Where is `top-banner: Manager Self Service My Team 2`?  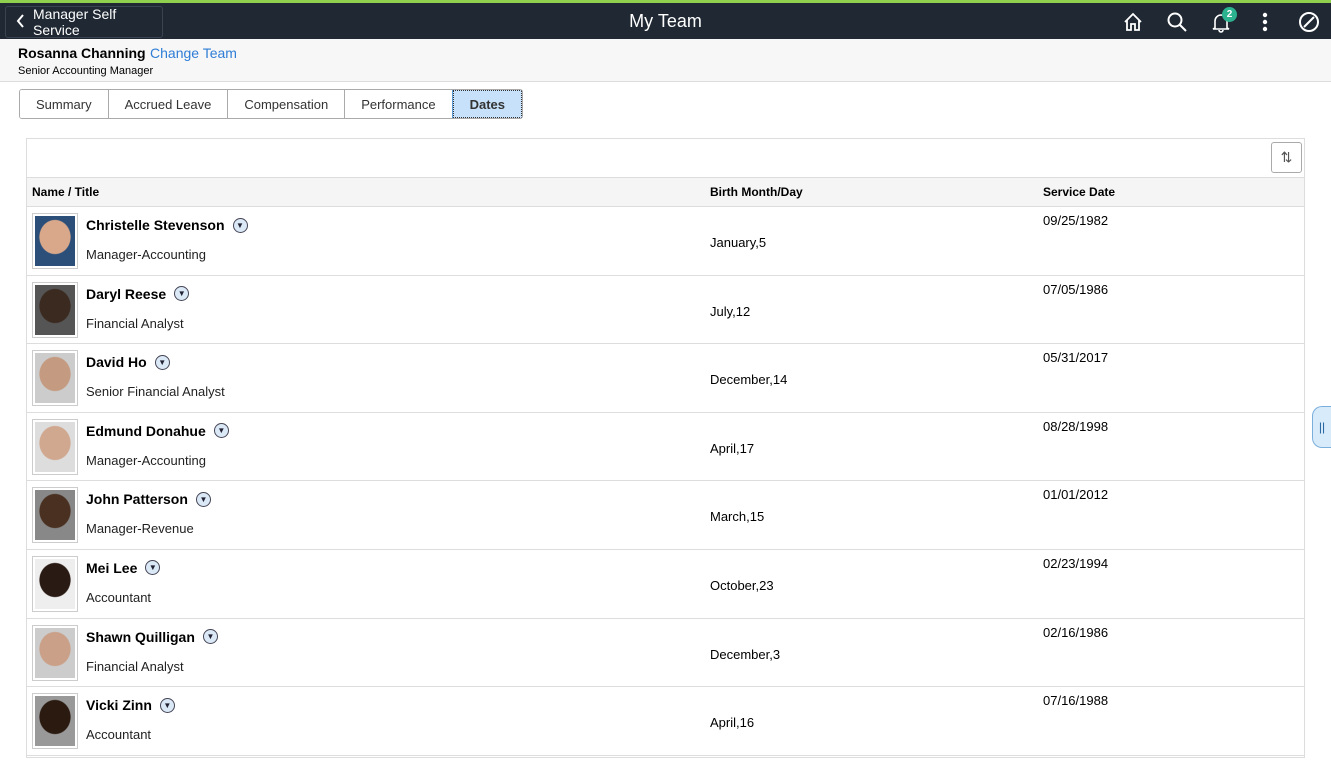 top-banner: Manager Self Service My Team 2 is located at coordinates (665, 19).